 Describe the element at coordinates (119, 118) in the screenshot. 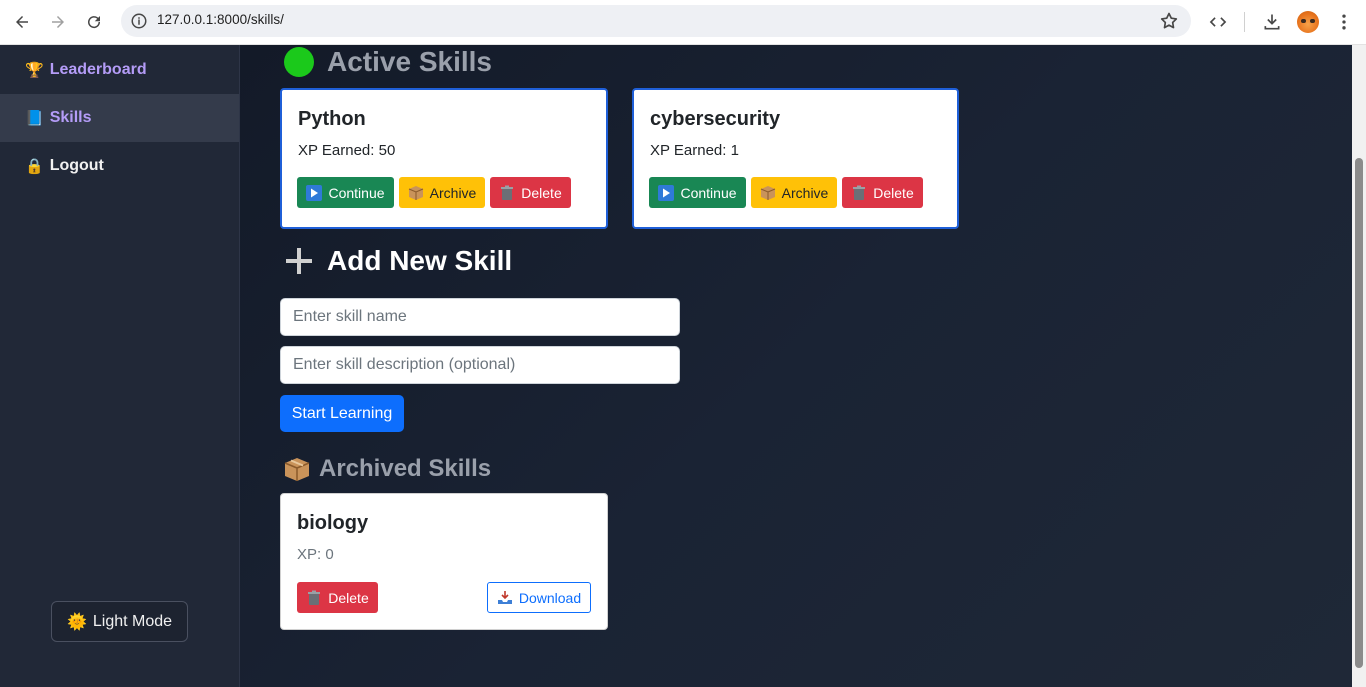

I see `sidebar-item-skills: 📘 Skills` at that location.